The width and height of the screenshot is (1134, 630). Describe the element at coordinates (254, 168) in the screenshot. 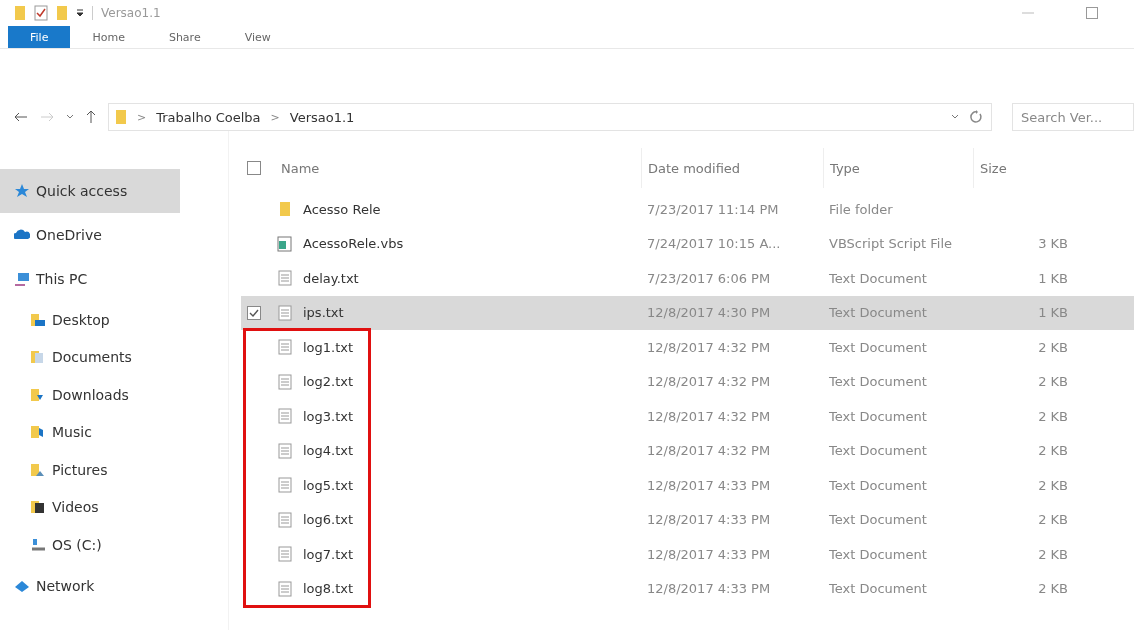

I see `select-all-checkbox` at that location.